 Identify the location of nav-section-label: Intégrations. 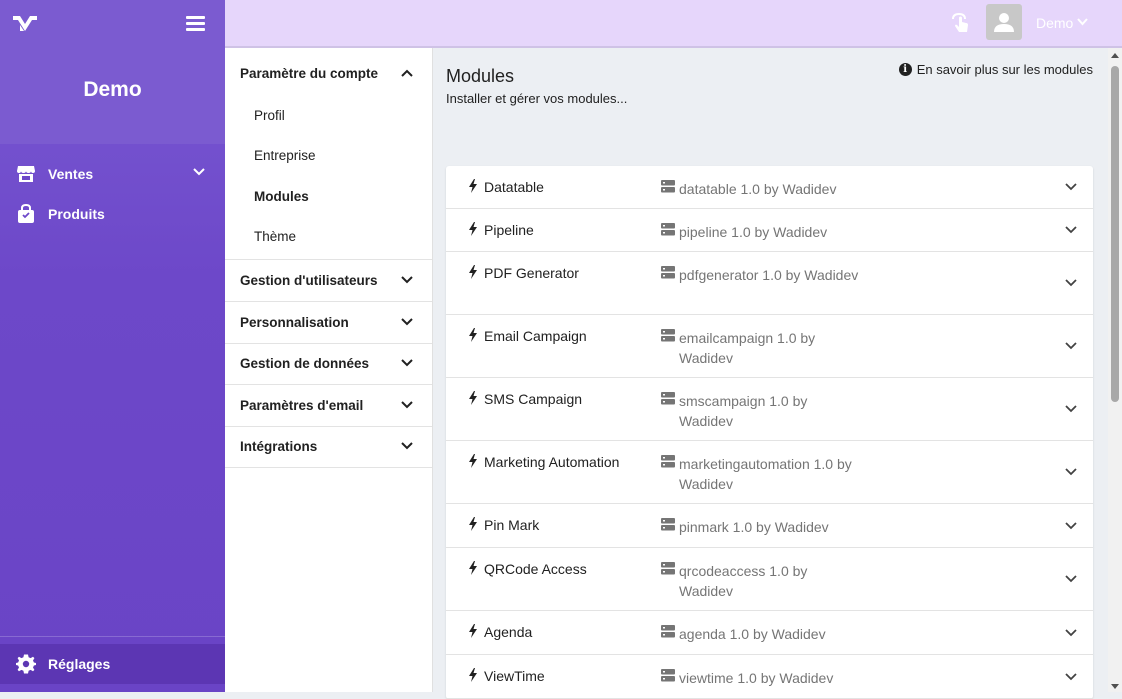
(279, 446).